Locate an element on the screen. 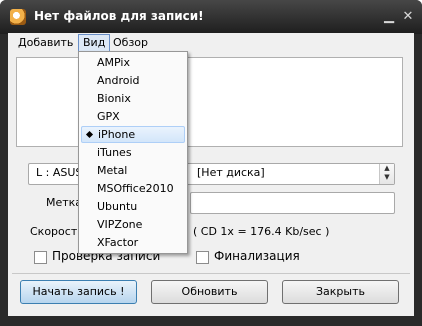  menu-item-label: Android is located at coordinates (118, 80).